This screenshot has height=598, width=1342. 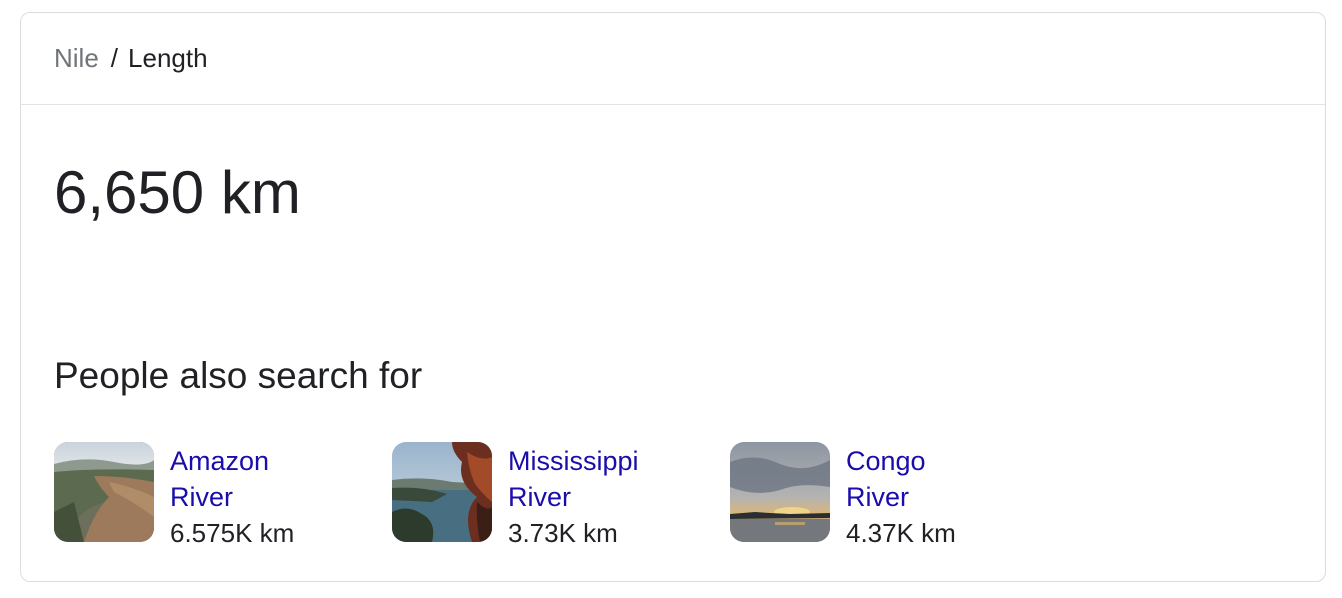 I want to click on mississippi-river-photo, so click(x=442, y=492).